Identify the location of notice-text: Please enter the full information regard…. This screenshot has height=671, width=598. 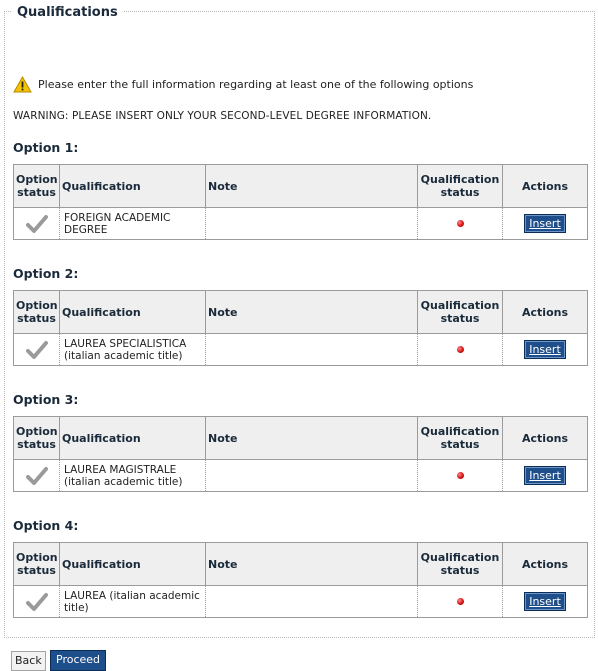
(256, 84).